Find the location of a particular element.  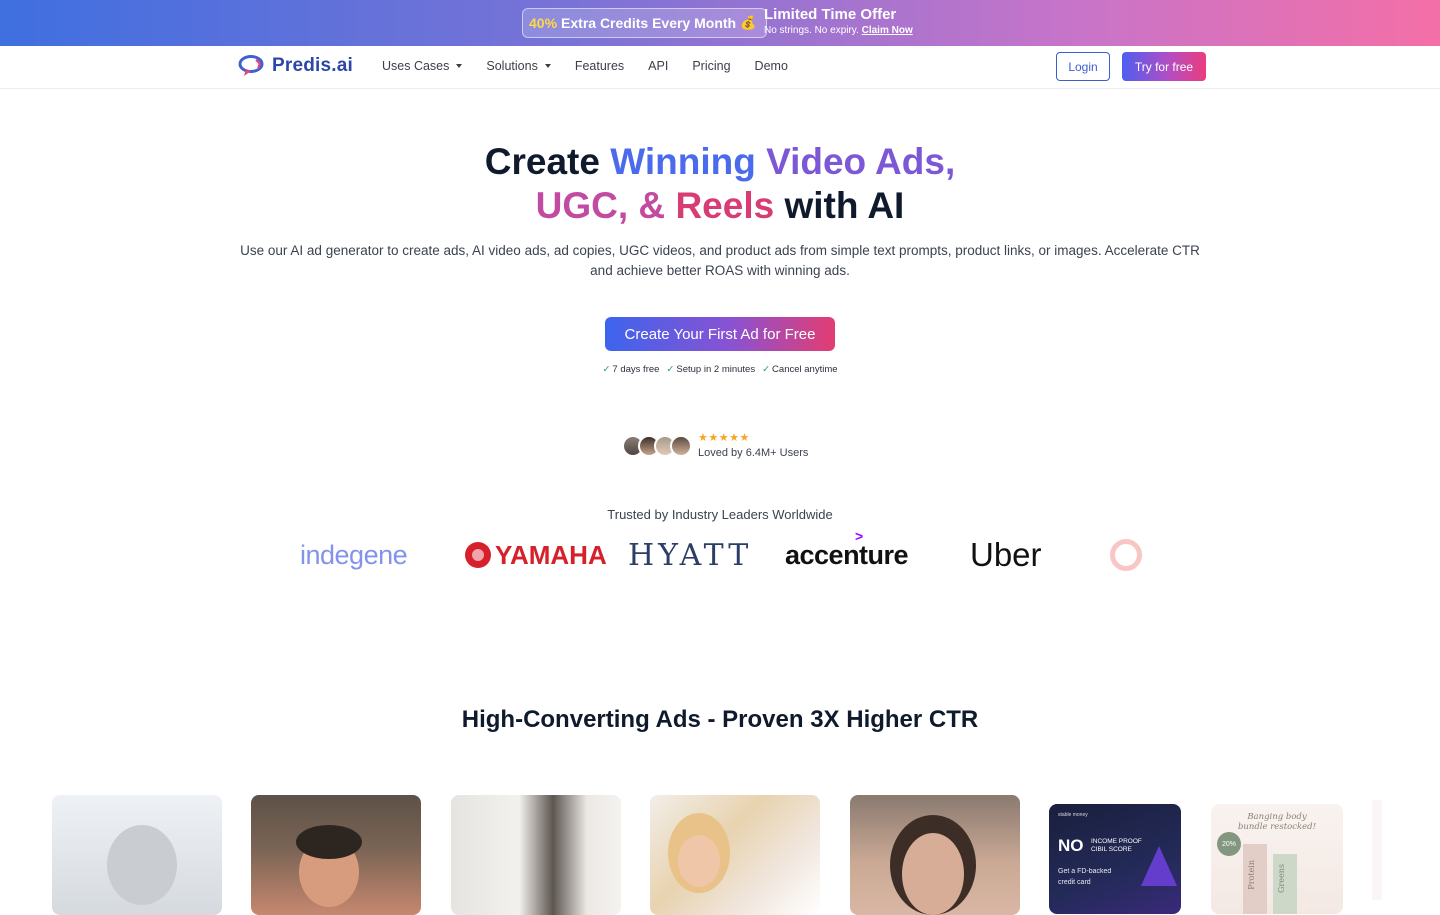

person-face is located at coordinates (699, 861).